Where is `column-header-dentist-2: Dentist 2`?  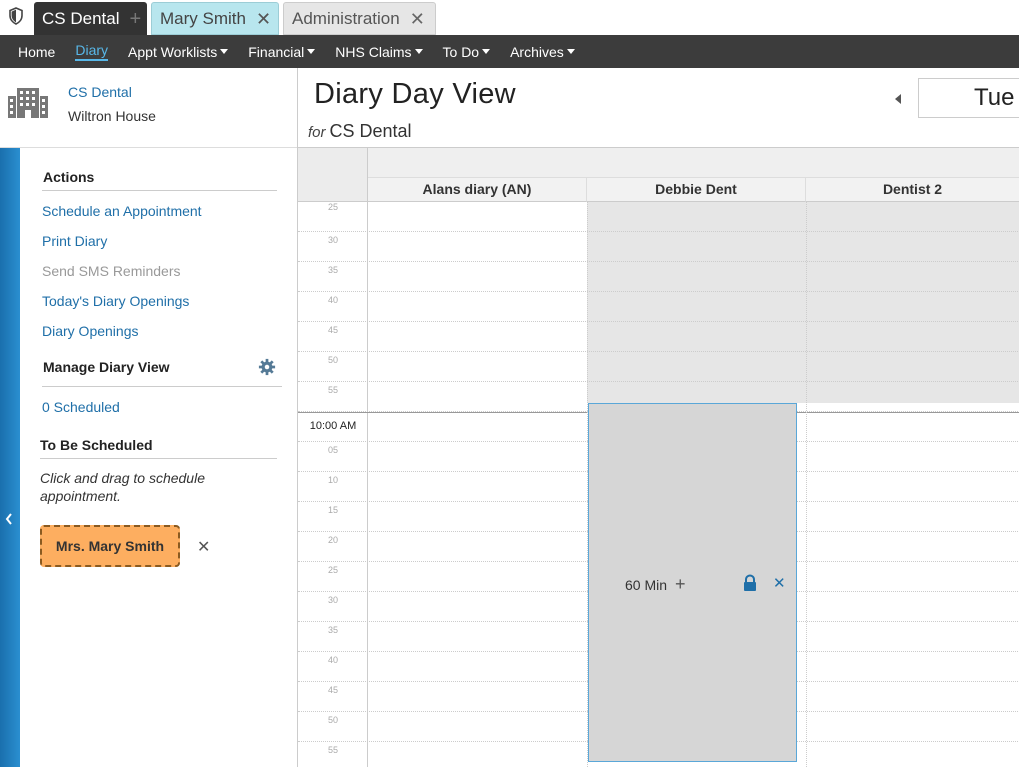 column-header-dentist-2: Dentist 2 is located at coordinates (912, 190).